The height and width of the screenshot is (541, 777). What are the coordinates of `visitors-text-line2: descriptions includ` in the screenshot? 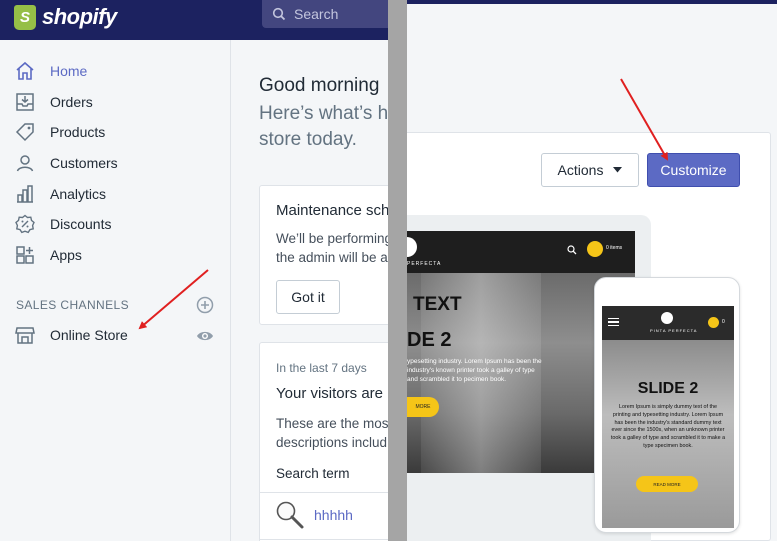 It's located at (332, 442).